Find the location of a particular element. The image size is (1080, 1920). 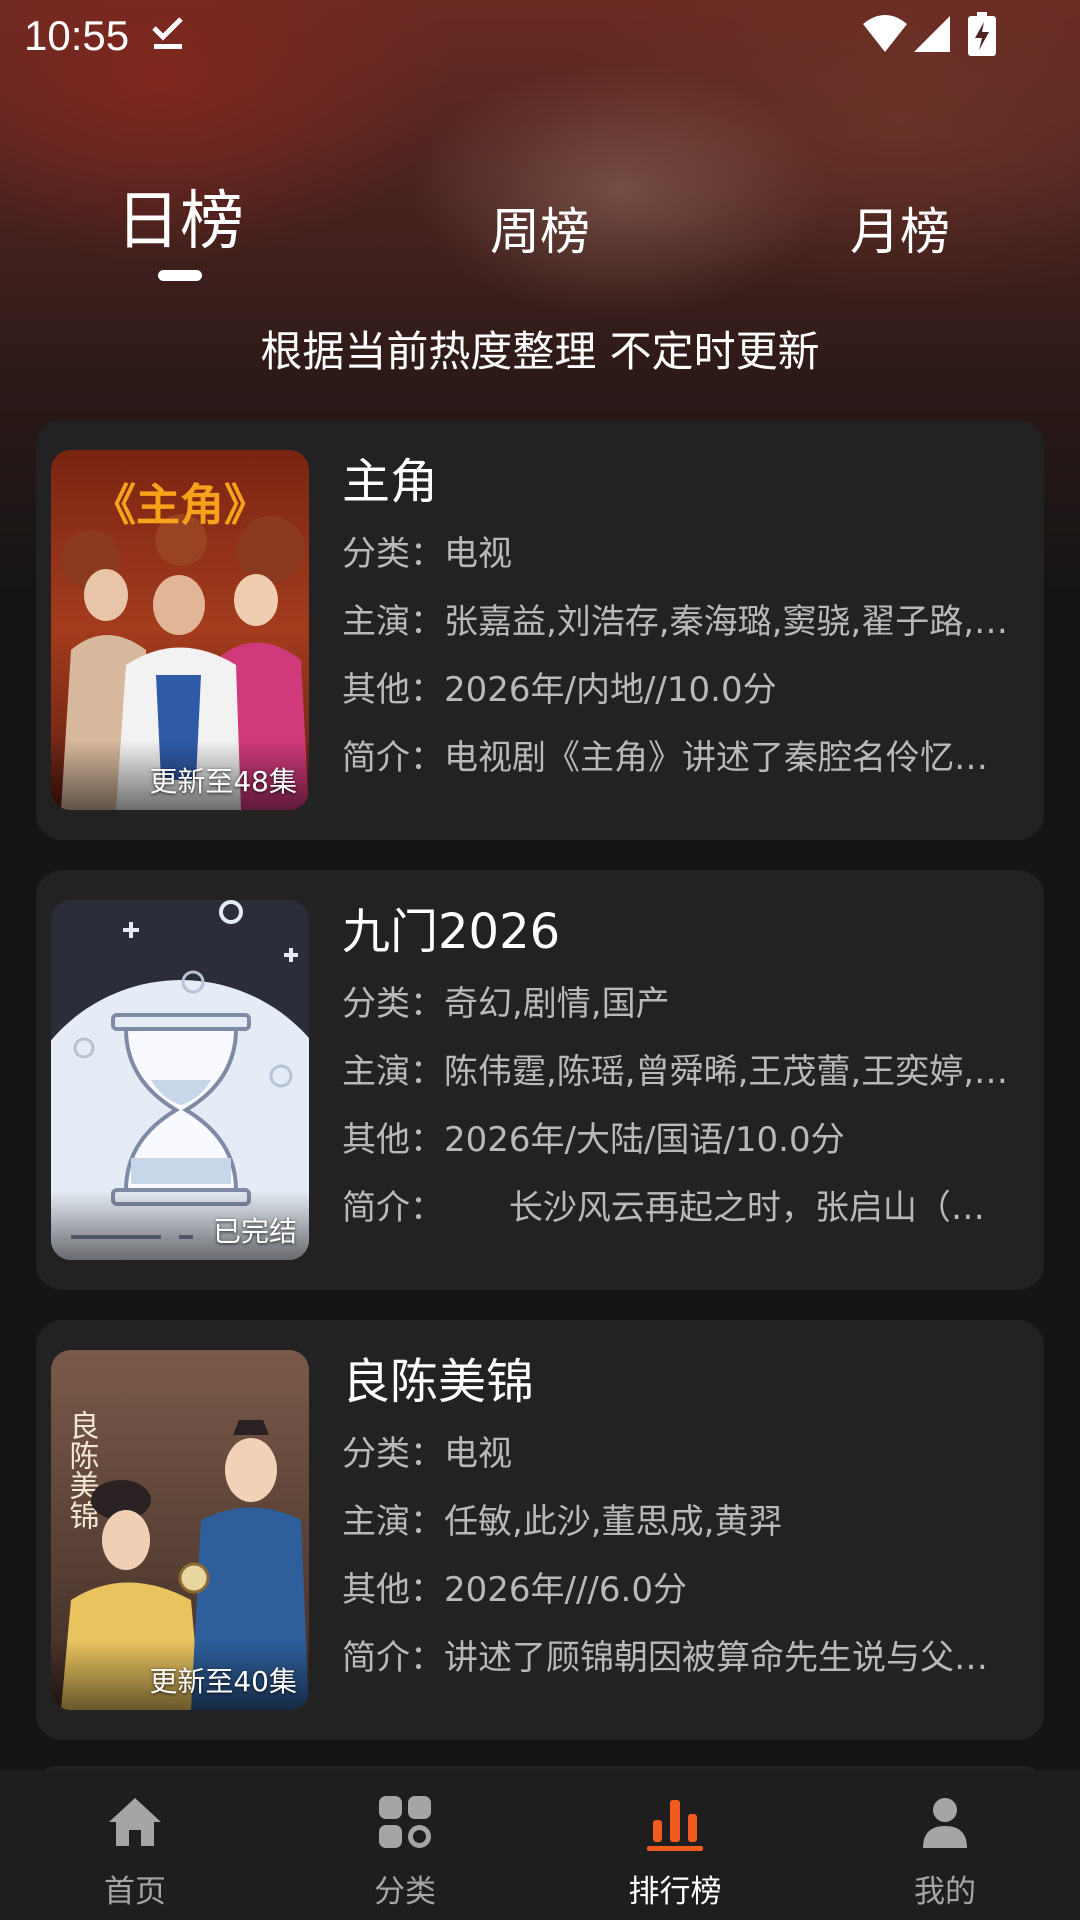

item-title: 良陈美锦 is located at coordinates (438, 1382).